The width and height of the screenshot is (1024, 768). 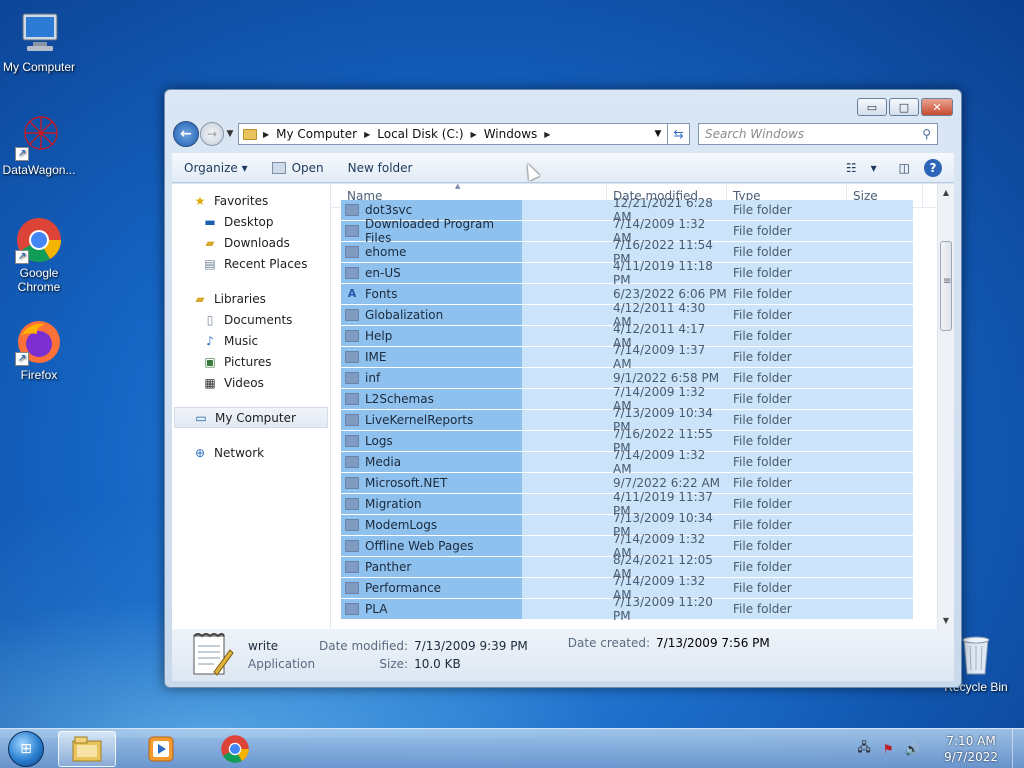 What do you see at coordinates (933, 167) in the screenshot?
I see `help-icon: ?` at bounding box center [933, 167].